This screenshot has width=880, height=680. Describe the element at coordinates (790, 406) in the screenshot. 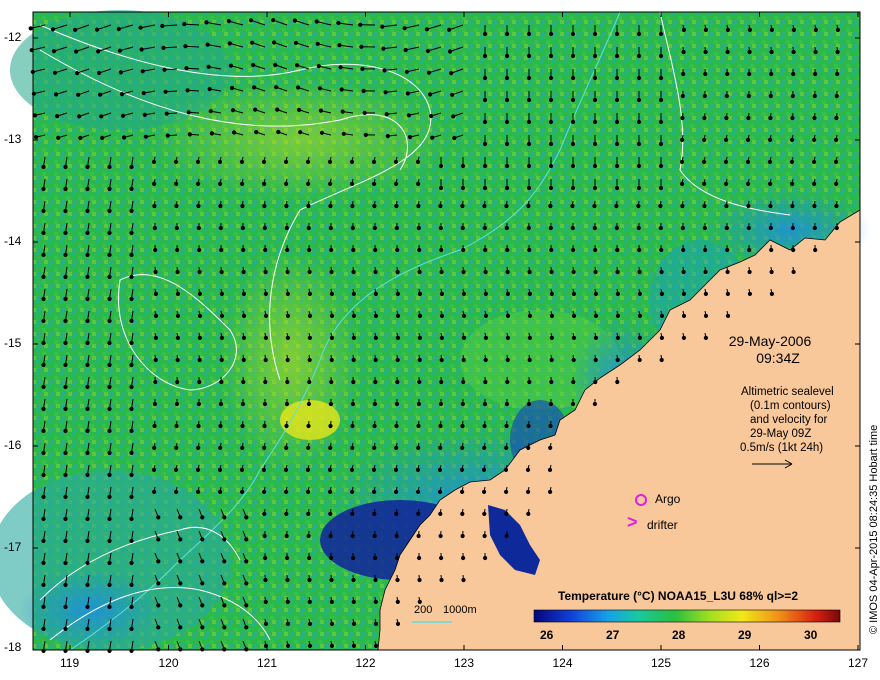

I see `info-line-2: (0.1m contours)` at that location.